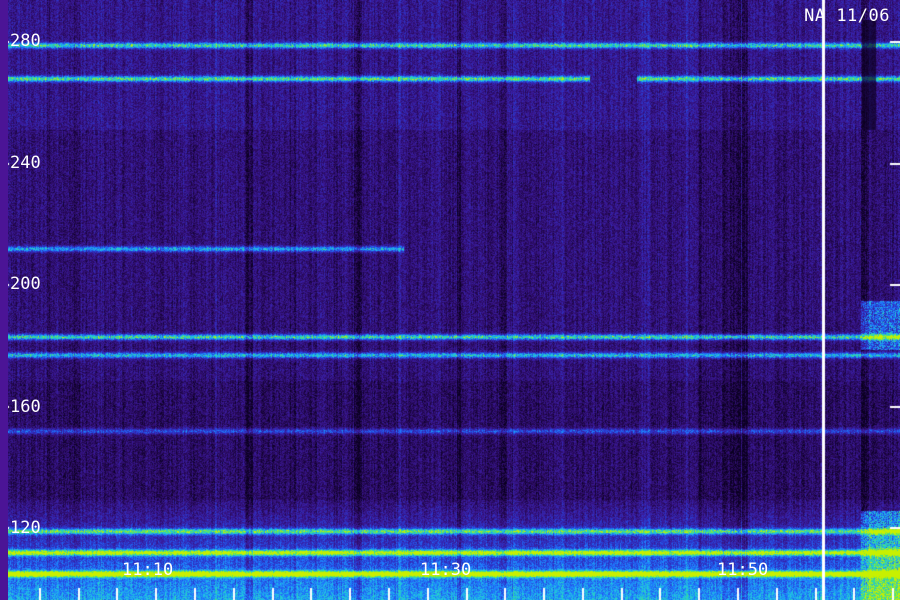 This screenshot has width=900, height=600. I want to click on x-tick-label-1110: 11:10, so click(148, 570).